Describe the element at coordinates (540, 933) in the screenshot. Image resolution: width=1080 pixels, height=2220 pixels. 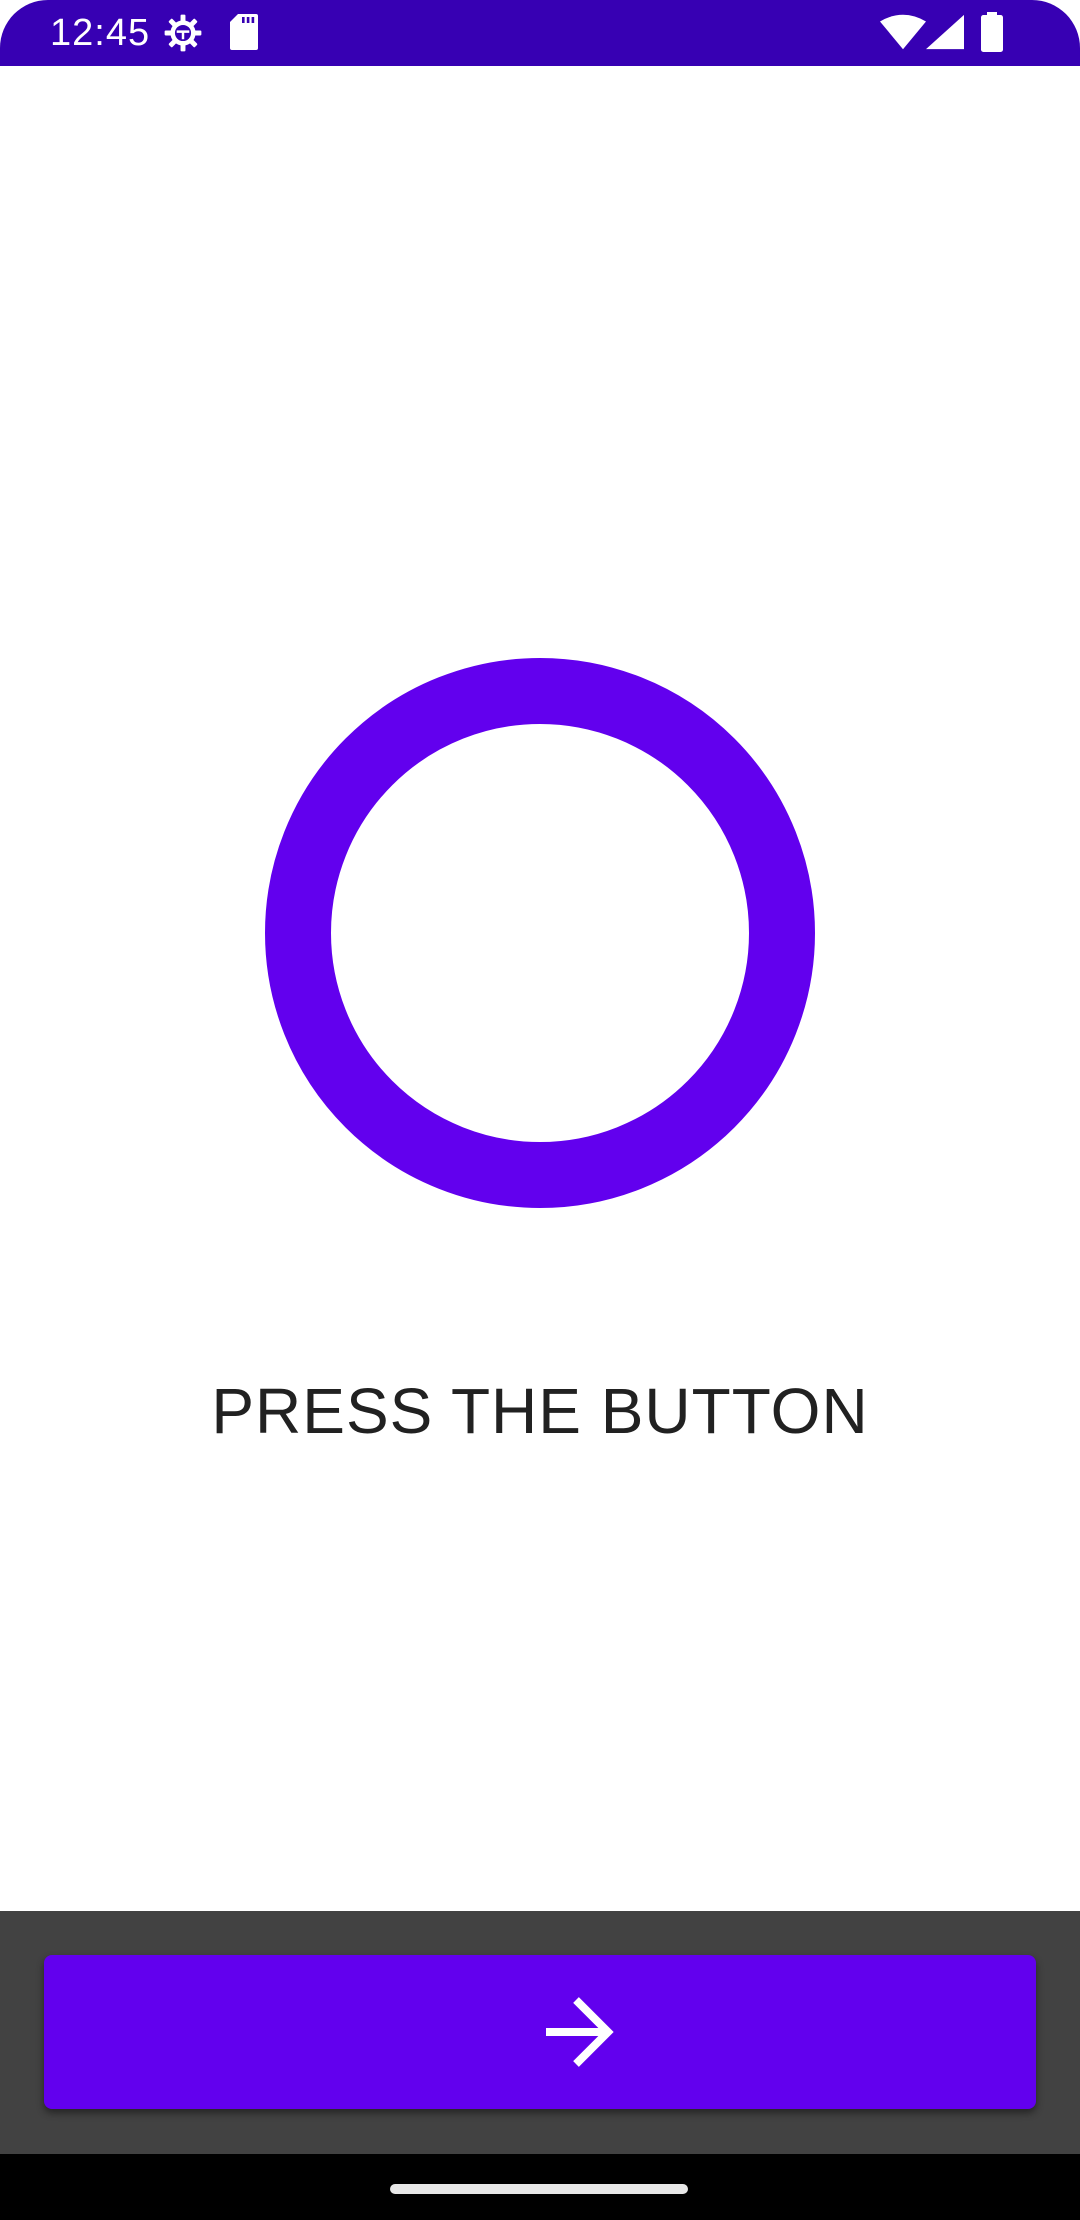
I see `ring-indicator` at that location.